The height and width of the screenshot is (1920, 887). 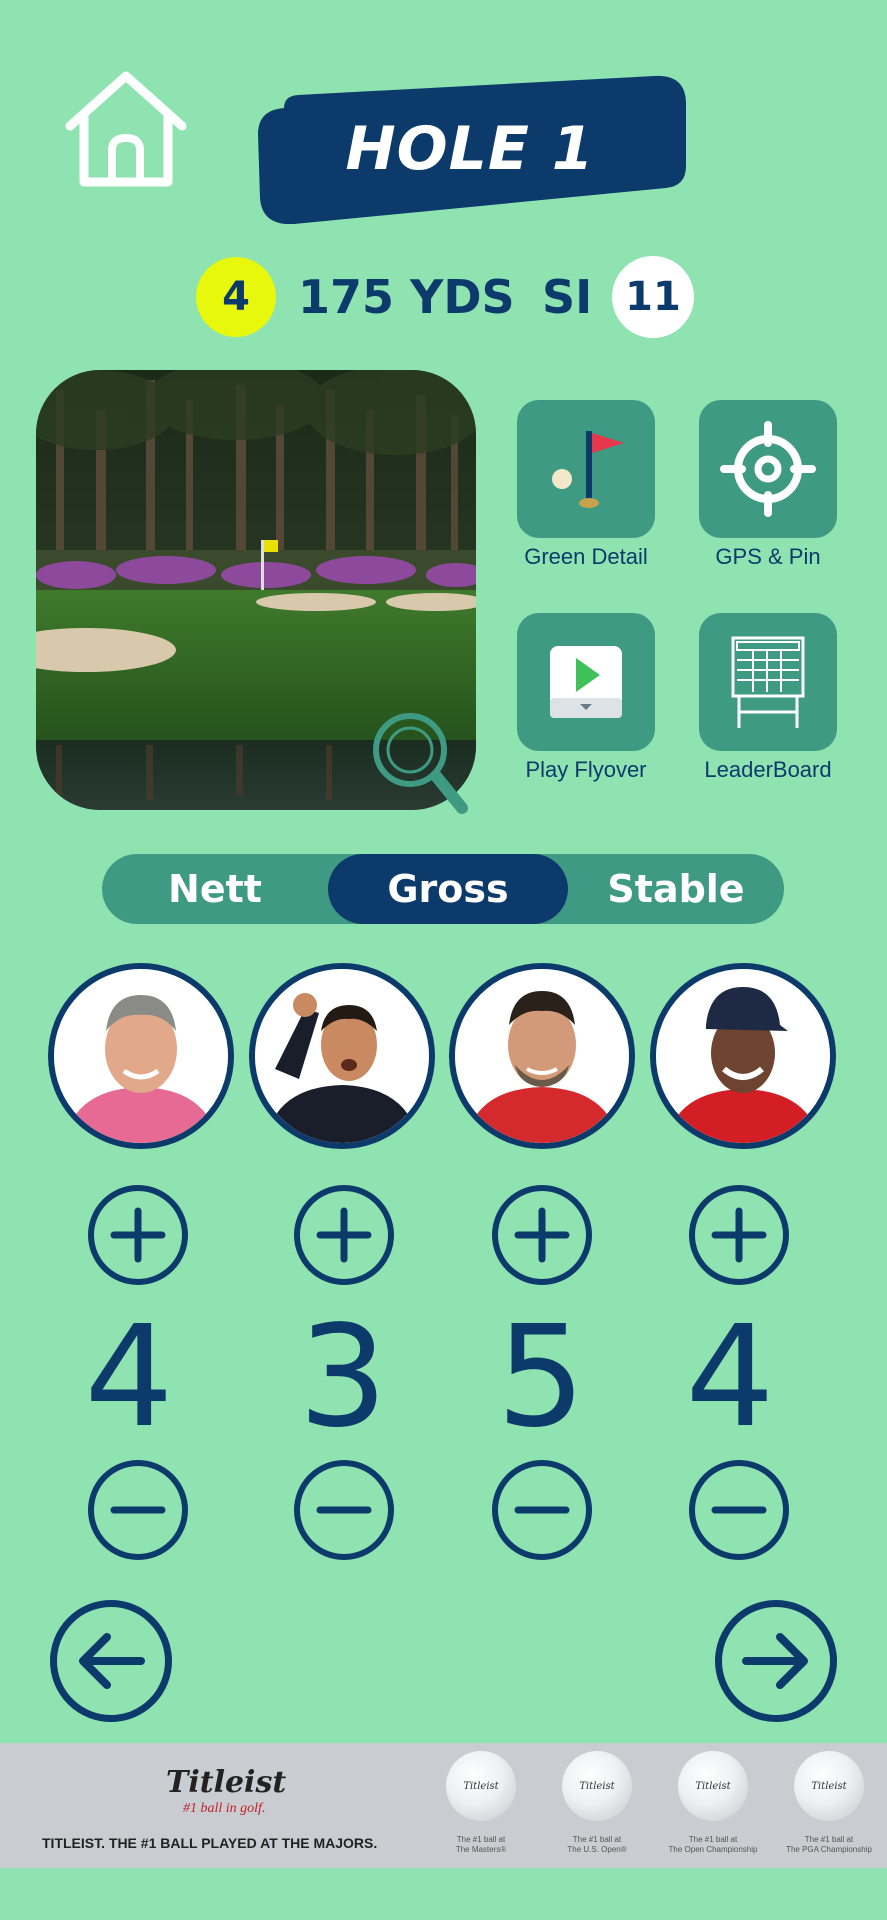 What do you see at coordinates (676, 889) in the screenshot?
I see `segment-stable: Stable` at bounding box center [676, 889].